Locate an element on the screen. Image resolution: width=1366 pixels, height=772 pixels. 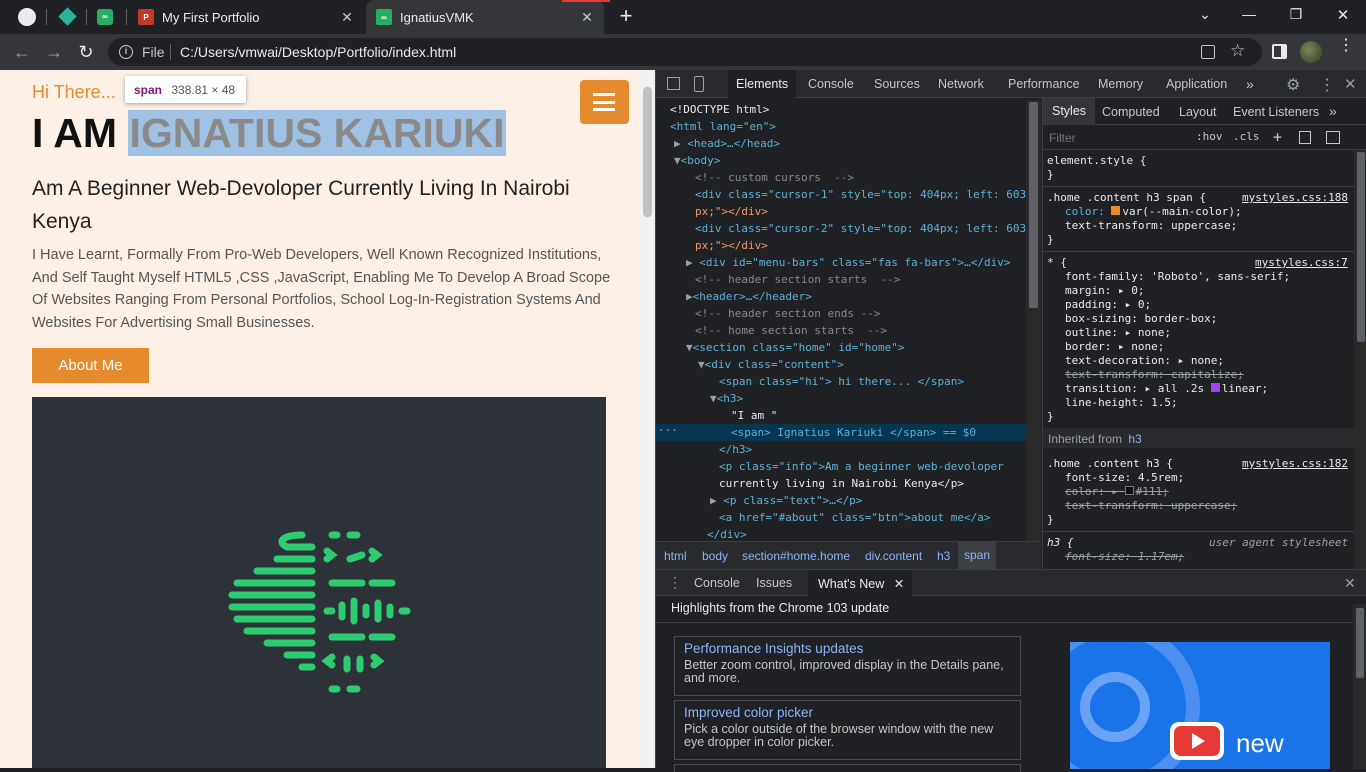
devtools-menu-icon: ⋮ is located at coordinates (1327, 85).